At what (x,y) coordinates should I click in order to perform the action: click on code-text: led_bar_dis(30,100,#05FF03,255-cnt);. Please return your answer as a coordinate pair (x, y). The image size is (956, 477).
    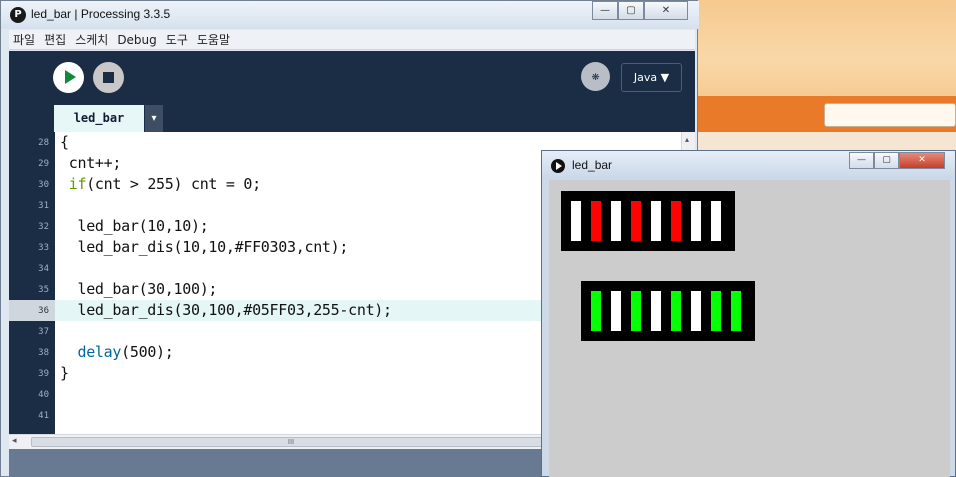
    Looking at the image, I should click on (226, 310).